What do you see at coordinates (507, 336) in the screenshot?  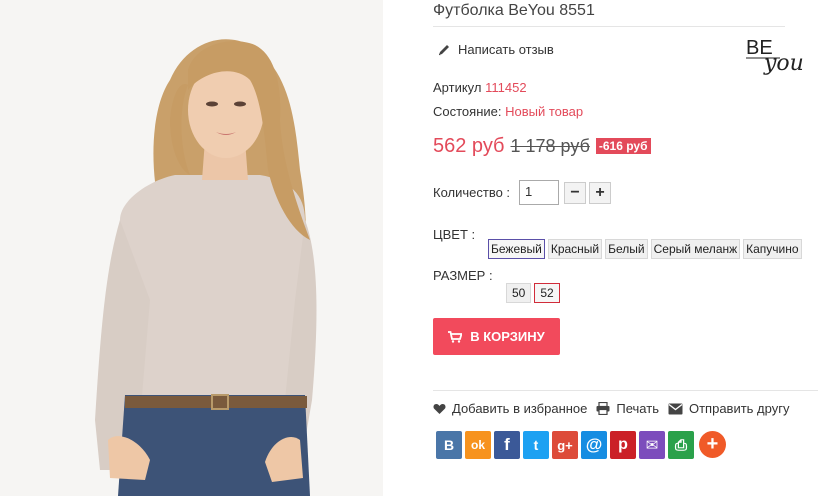 I see `add-to-cart-label: В КОРЗИНУ` at bounding box center [507, 336].